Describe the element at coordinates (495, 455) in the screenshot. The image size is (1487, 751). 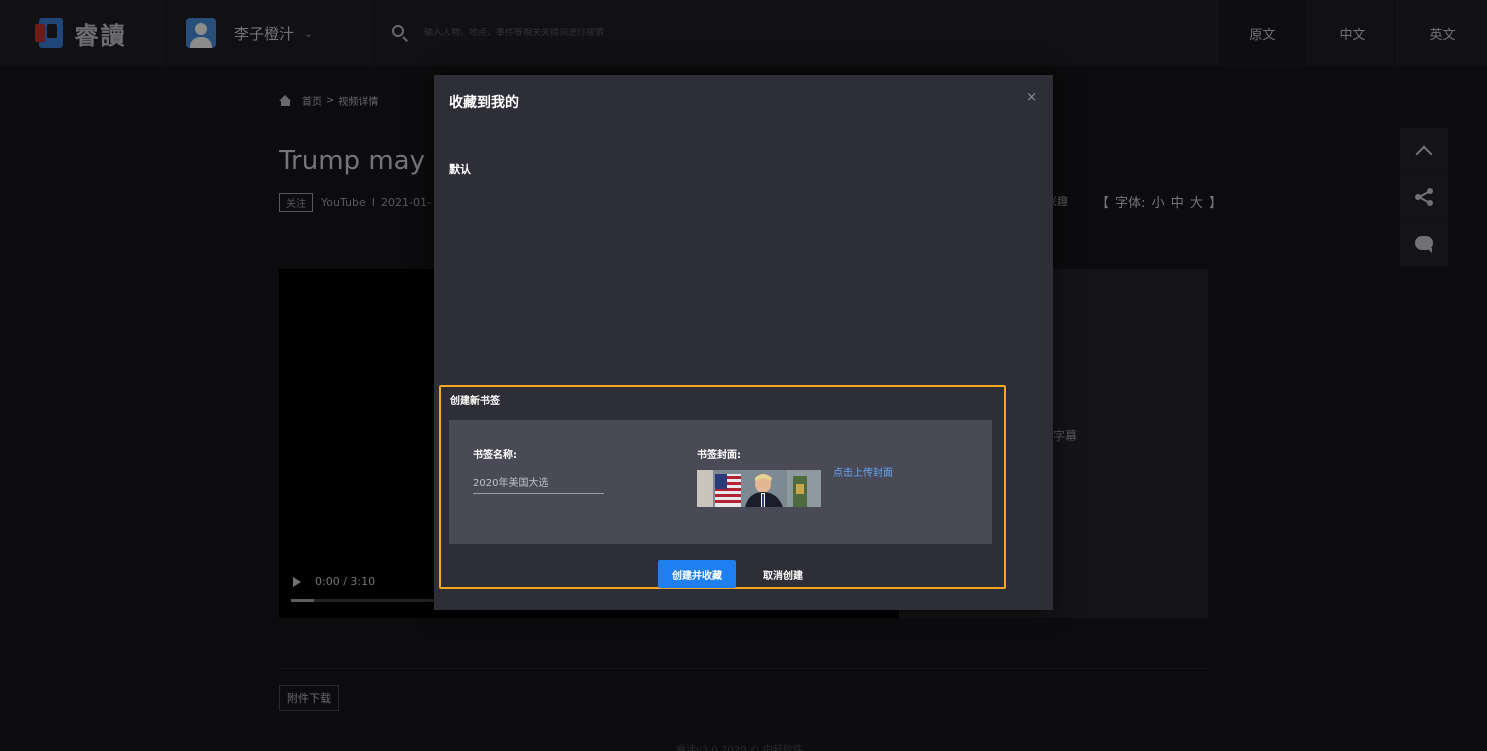
I see `bookmark-name-label: 书签名称:` at that location.